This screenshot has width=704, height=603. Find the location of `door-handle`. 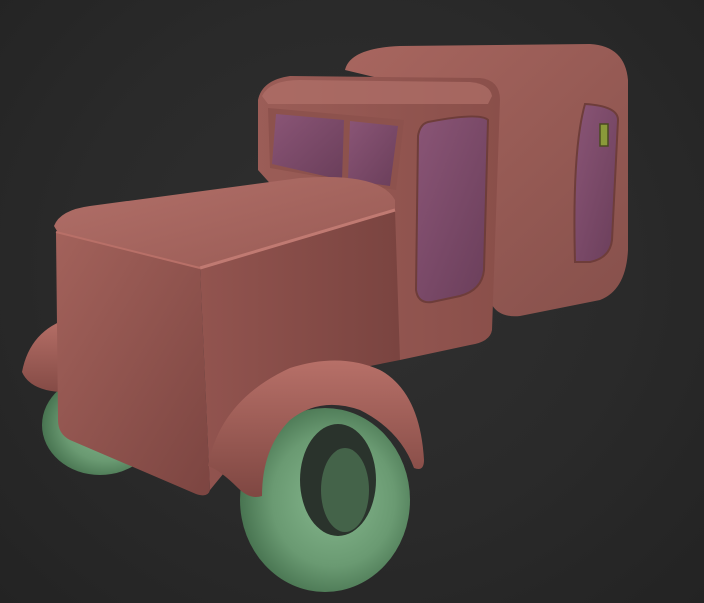

door-handle is located at coordinates (604, 135).